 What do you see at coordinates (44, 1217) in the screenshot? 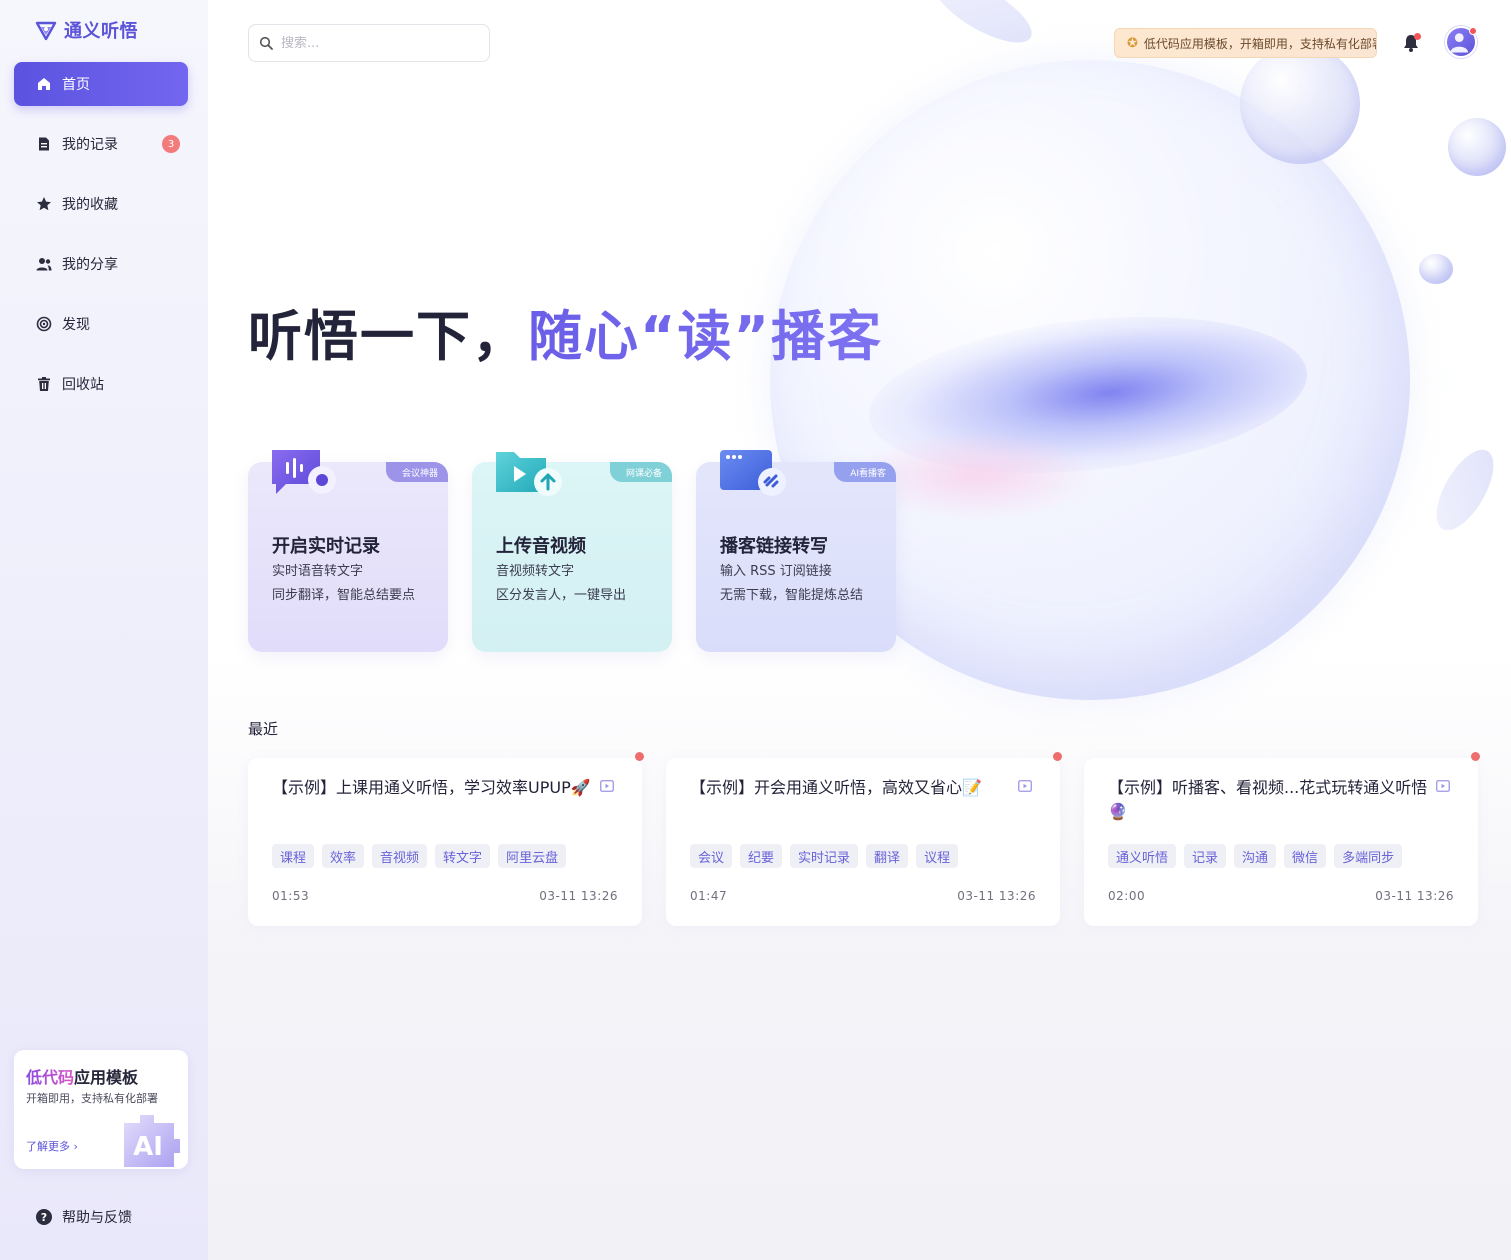
I see `help-icon: ?` at bounding box center [44, 1217].